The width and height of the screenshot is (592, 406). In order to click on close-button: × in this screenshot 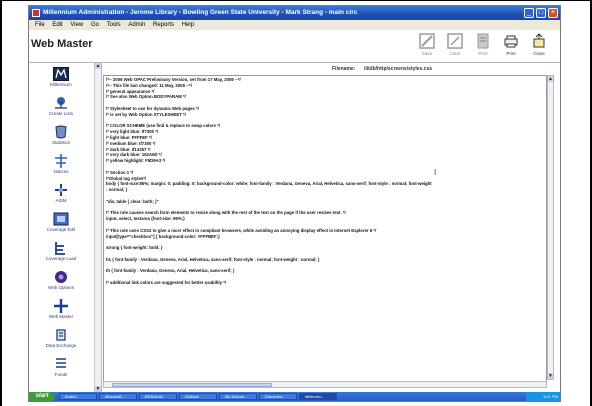, I will do `click(553, 13)`.